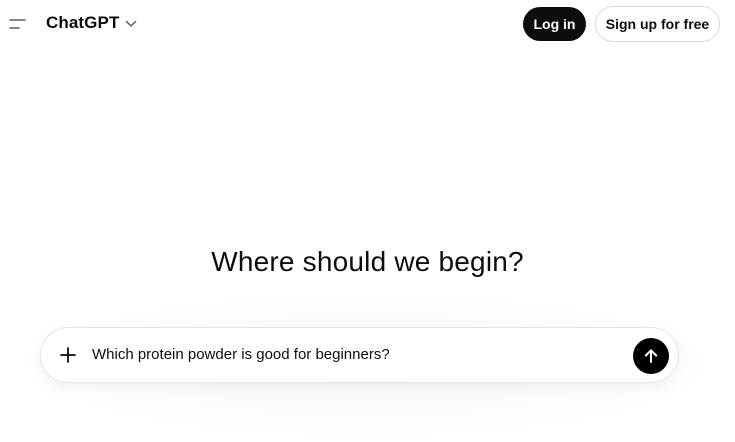 The width and height of the screenshot is (735, 442). What do you see at coordinates (367, 24) in the screenshot?
I see `top-bar: ChatGPT Log in Sign up for free` at bounding box center [367, 24].